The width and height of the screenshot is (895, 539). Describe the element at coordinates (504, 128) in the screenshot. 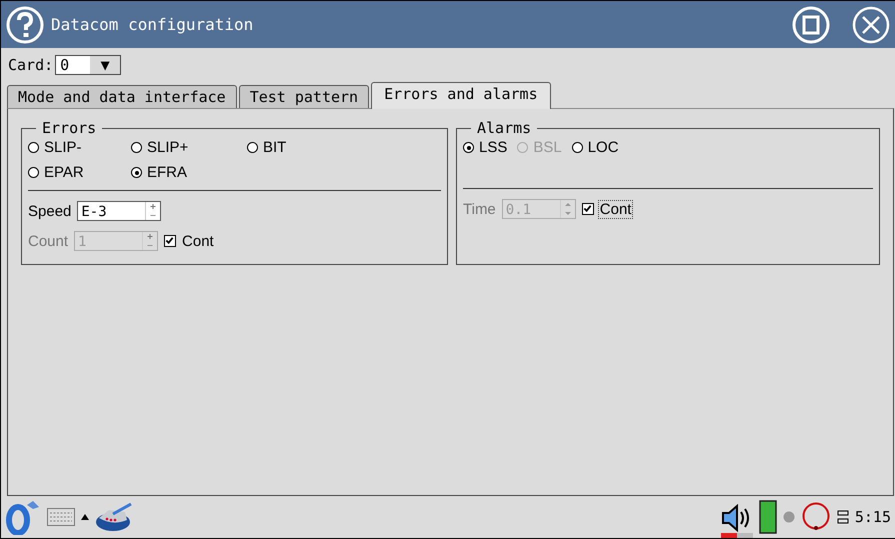

I see `group-title: Alarms` at that location.